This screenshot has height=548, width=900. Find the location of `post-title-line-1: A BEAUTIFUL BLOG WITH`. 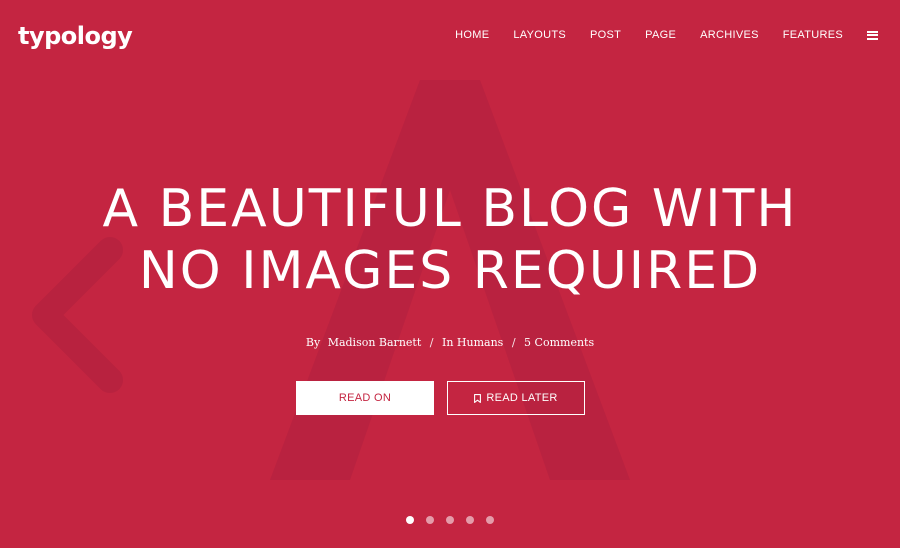

post-title-line-1: A BEAUTIFUL BLOG WITH is located at coordinates (450, 209).